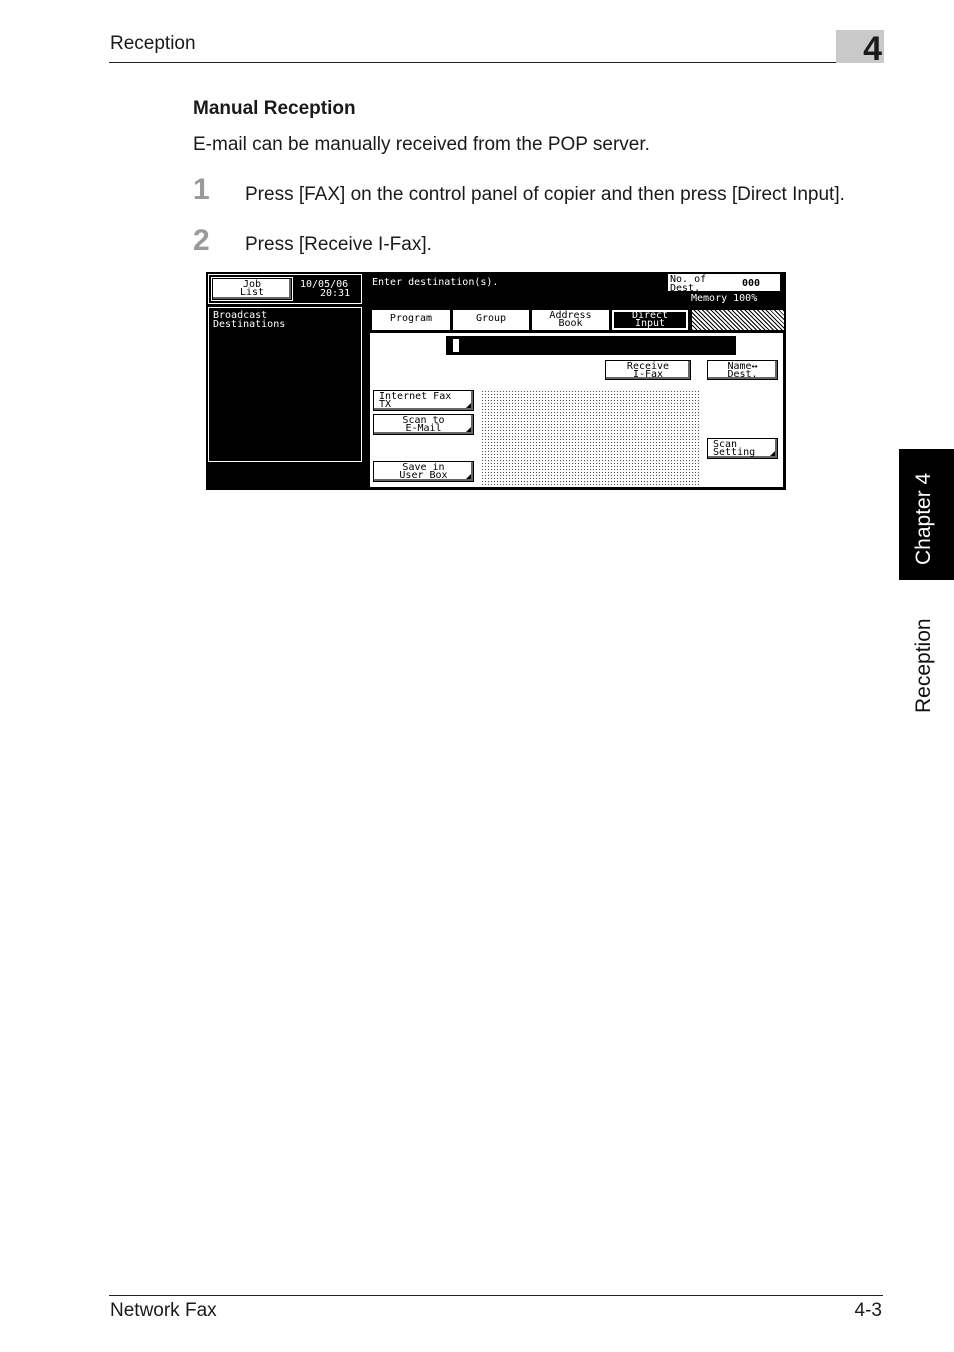 This screenshot has height=1352, width=954. Describe the element at coordinates (415, 396) in the screenshot. I see `button-label: Internet Fax` at that location.